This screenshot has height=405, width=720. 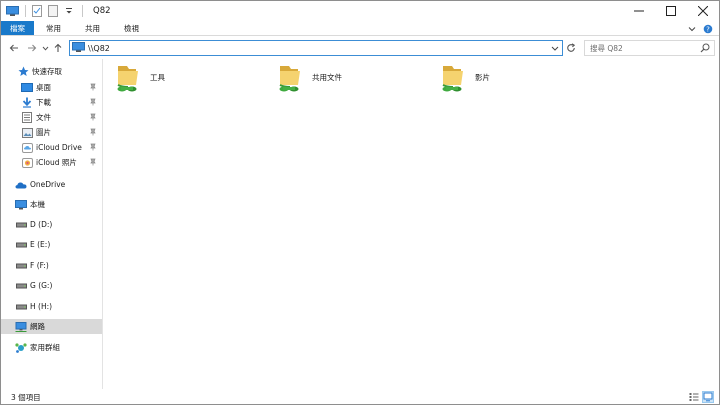 What do you see at coordinates (37, 204) in the screenshot?
I see `sidebar-item-label: 本機` at bounding box center [37, 204].